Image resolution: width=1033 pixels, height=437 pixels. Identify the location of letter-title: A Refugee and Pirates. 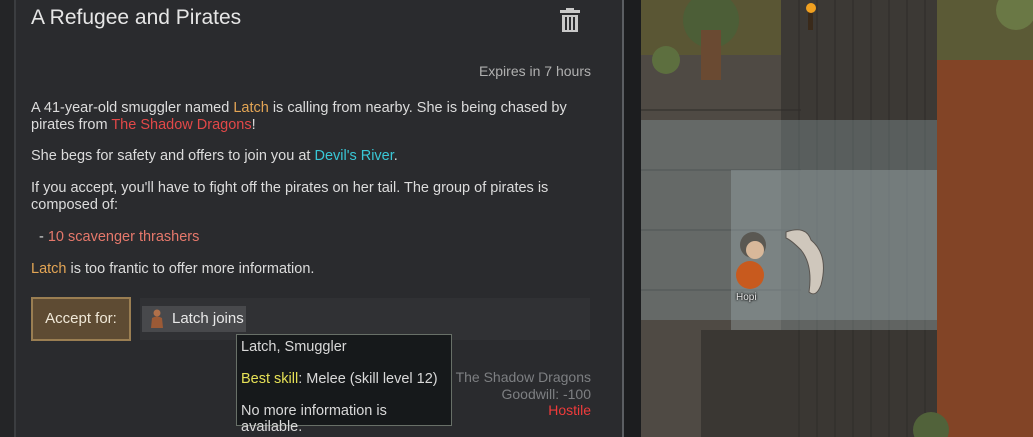
(136, 17).